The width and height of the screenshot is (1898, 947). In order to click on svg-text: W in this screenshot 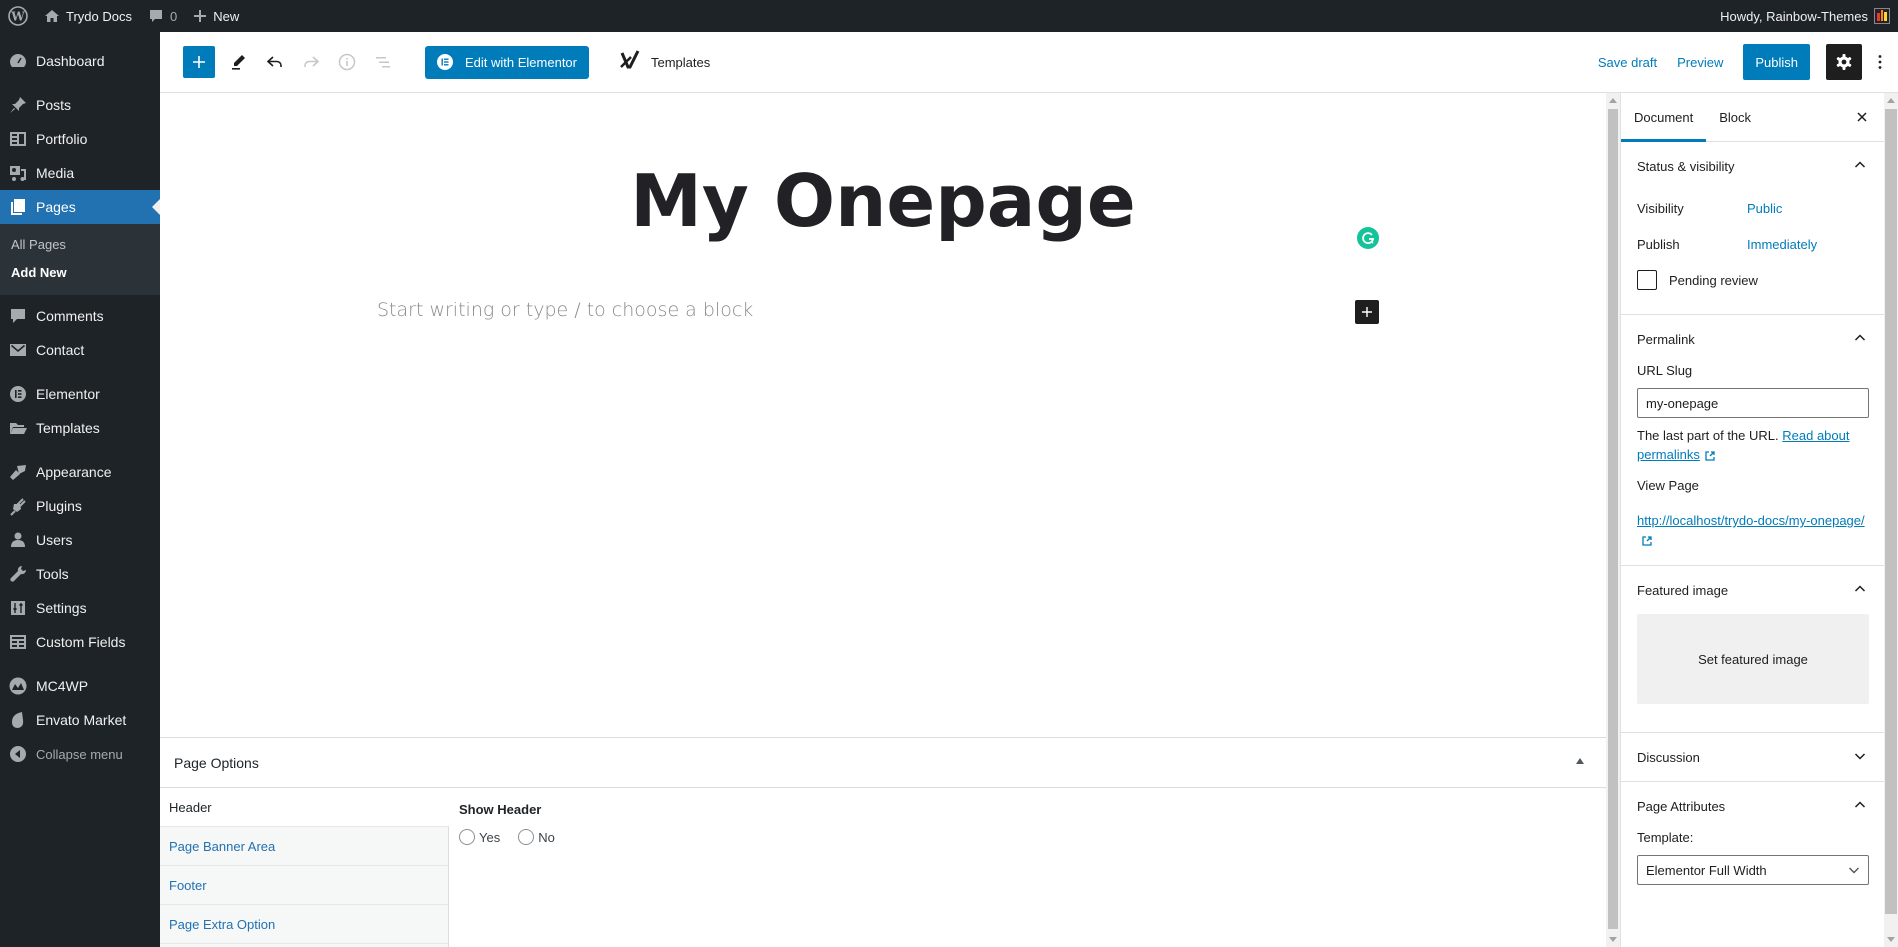, I will do `click(17, 17)`.